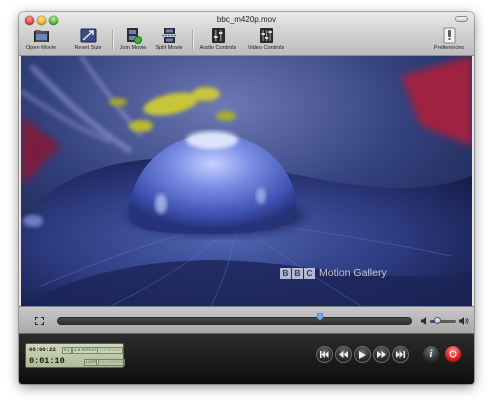 The height and width of the screenshot is (400, 493). Describe the element at coordinates (234, 321) in the screenshot. I see `seek-slider` at that location.